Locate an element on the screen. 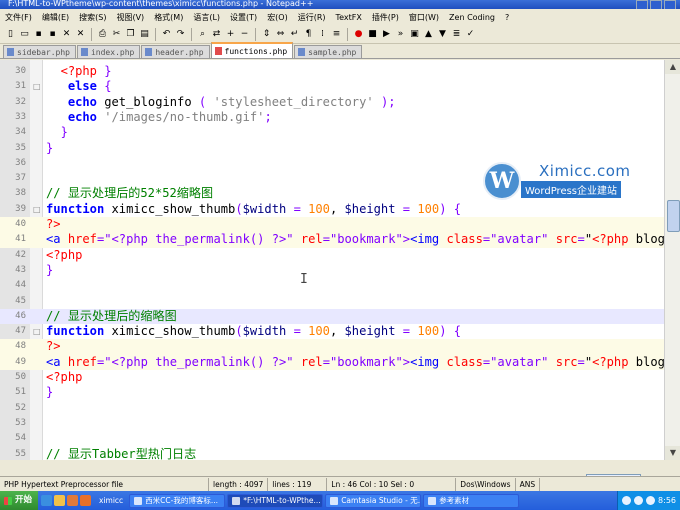 The width and height of the screenshot is (680, 510). open-file-icon: ▭ is located at coordinates (24, 34).